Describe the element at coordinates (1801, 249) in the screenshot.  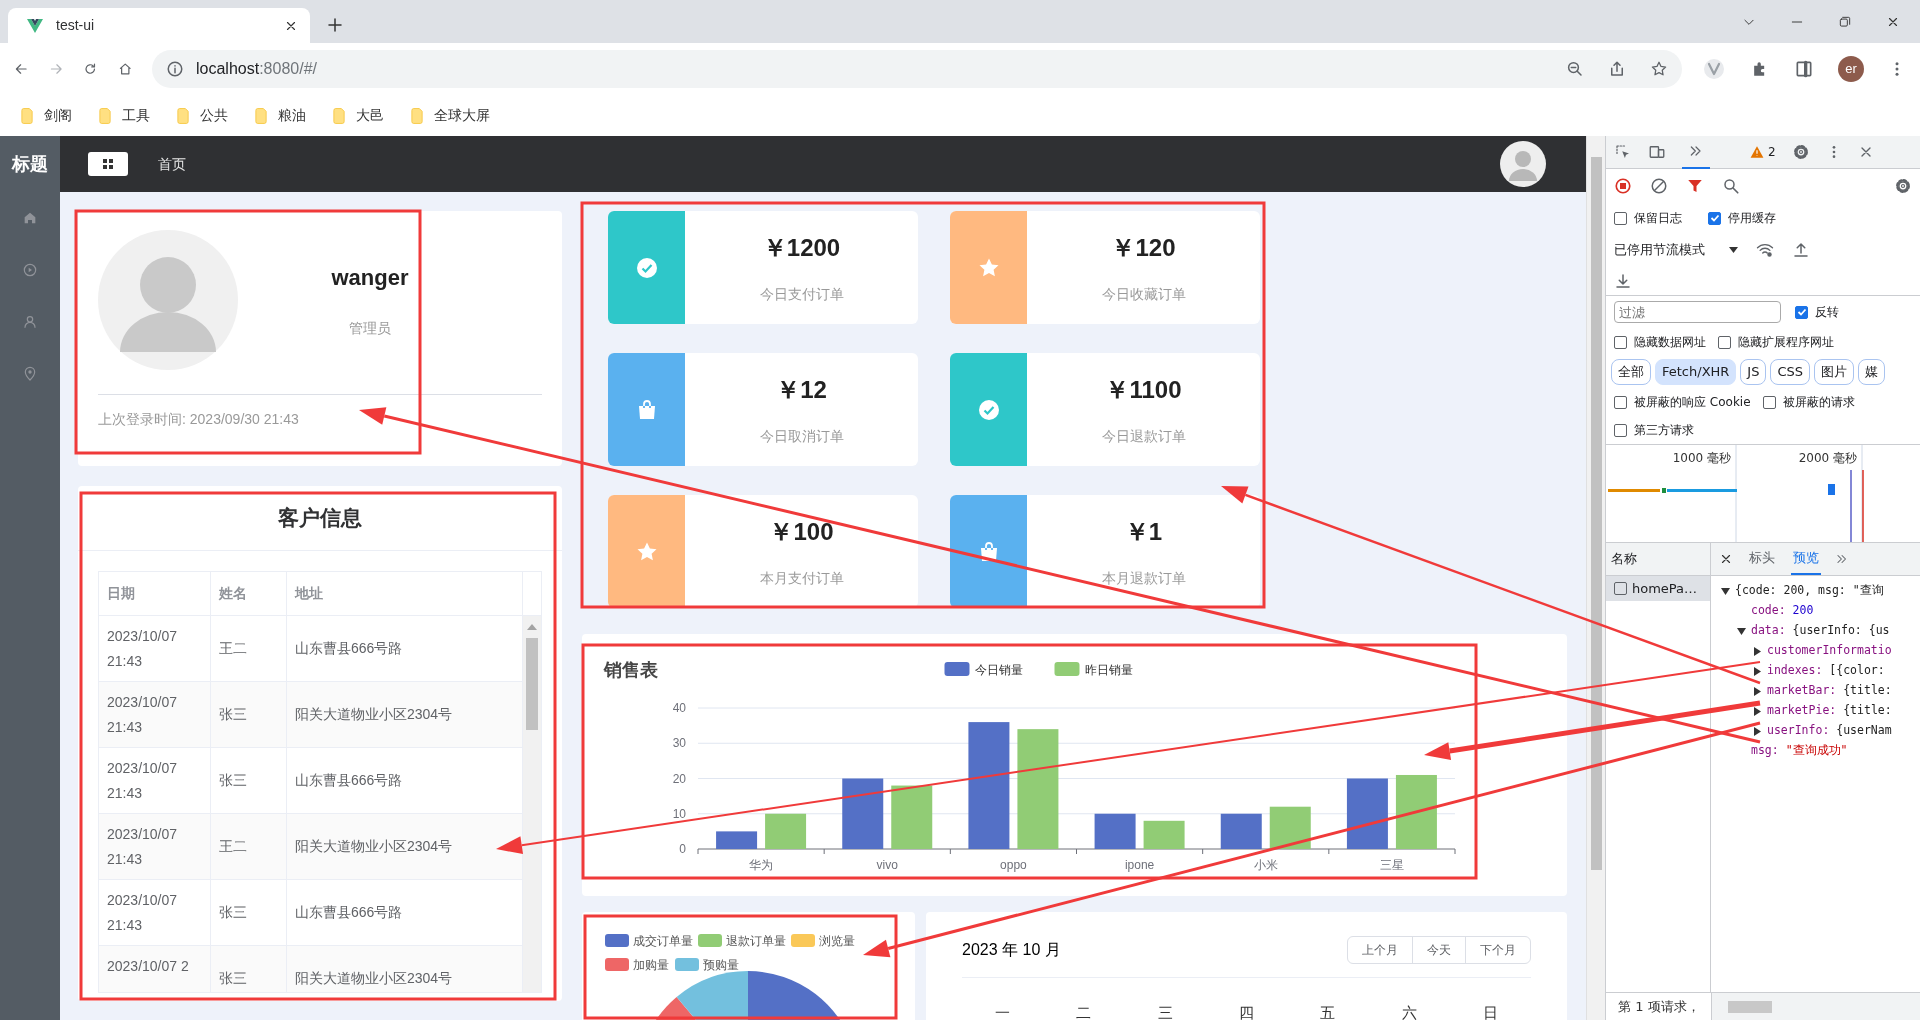
I see `upload-icon` at that location.